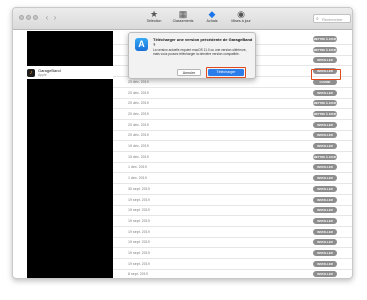 This screenshot has height=300, width=367. Describe the element at coordinates (154, 14) in the screenshot. I see `star-icon: ★` at that location.